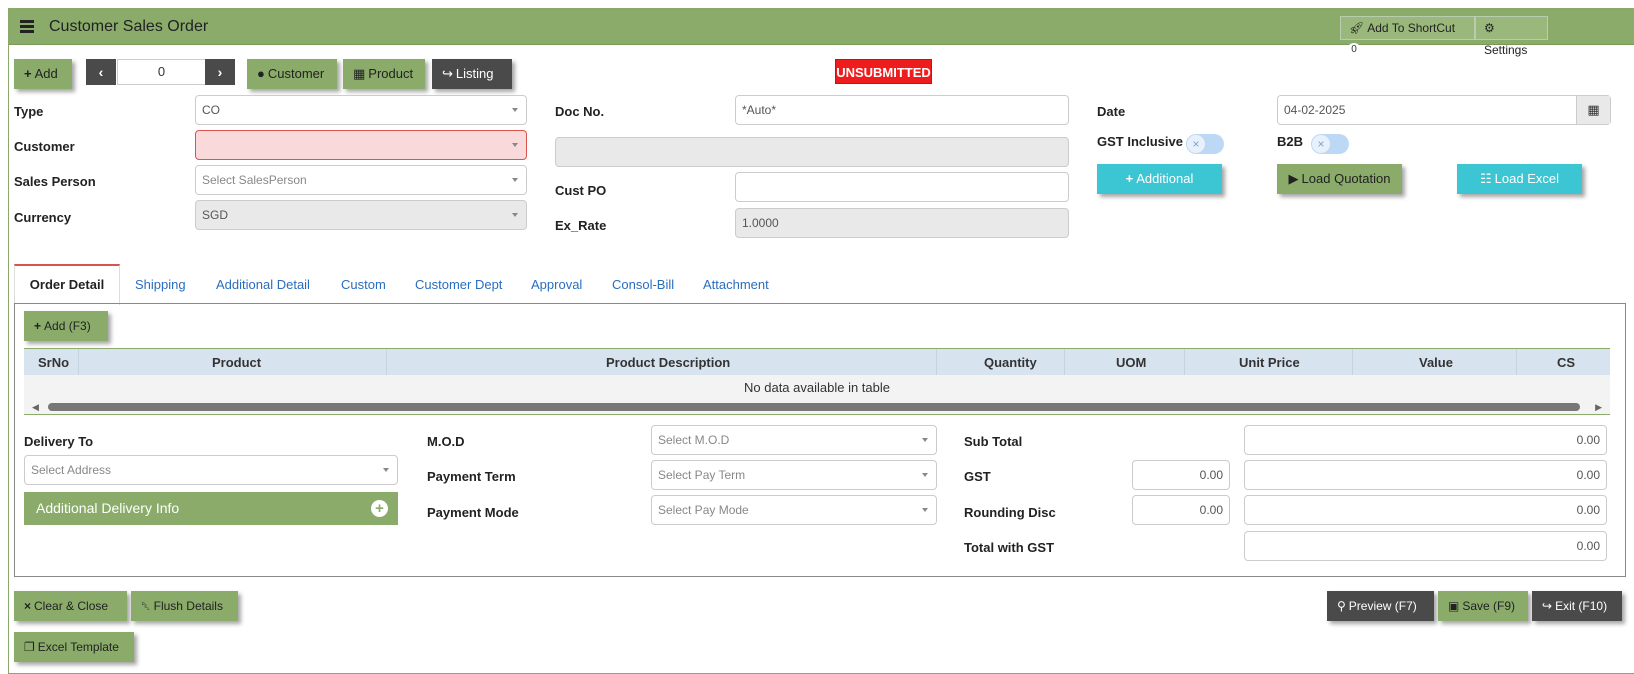 Image resolution: width=1634 pixels, height=674 pixels. What do you see at coordinates (902, 110) in the screenshot?
I see `docno-input: *Auto*` at bounding box center [902, 110].